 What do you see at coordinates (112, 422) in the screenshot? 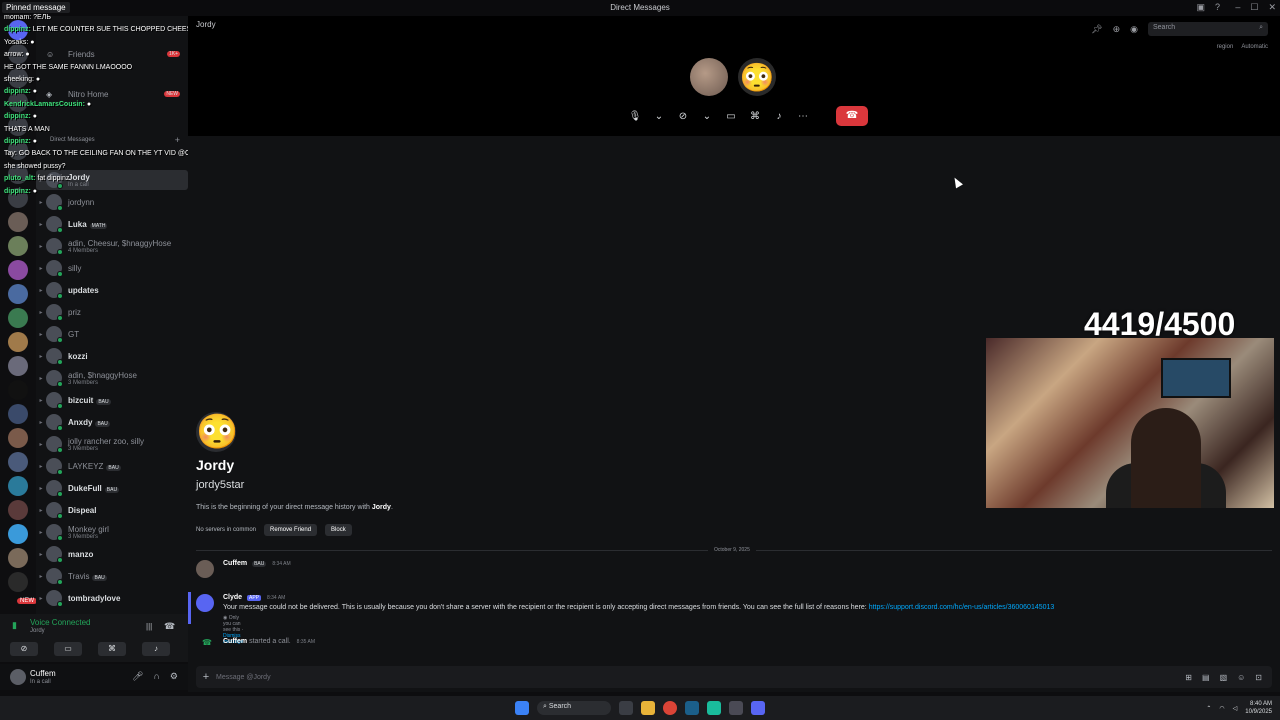
I see `dm-item: ▸ Anxdy BAU` at bounding box center [112, 422].